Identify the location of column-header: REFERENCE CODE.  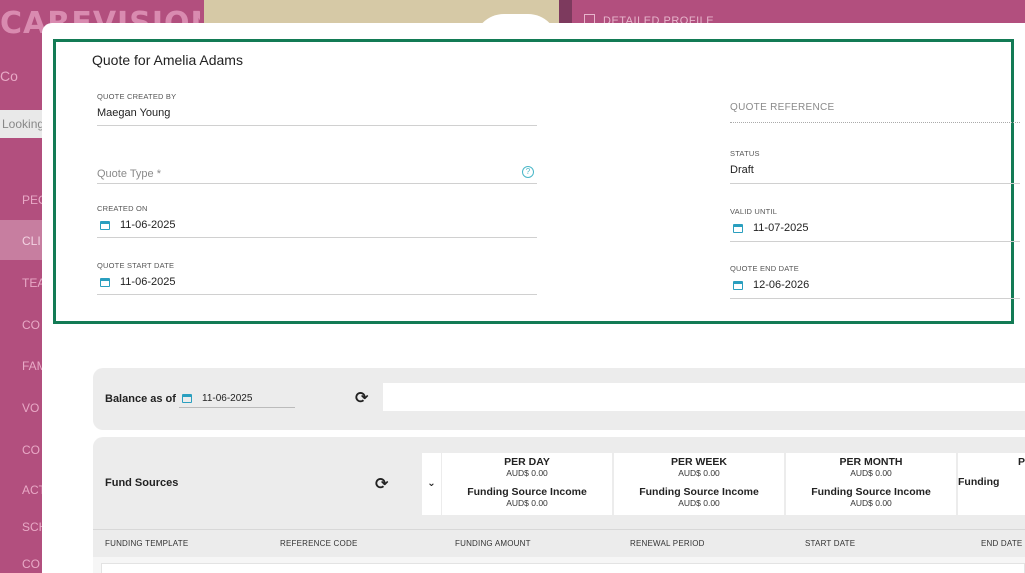
(318, 543).